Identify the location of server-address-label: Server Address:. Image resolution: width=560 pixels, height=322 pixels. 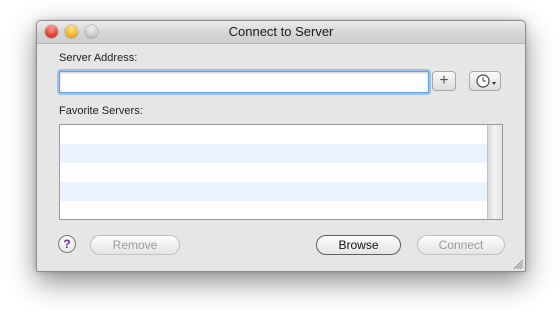
(98, 58).